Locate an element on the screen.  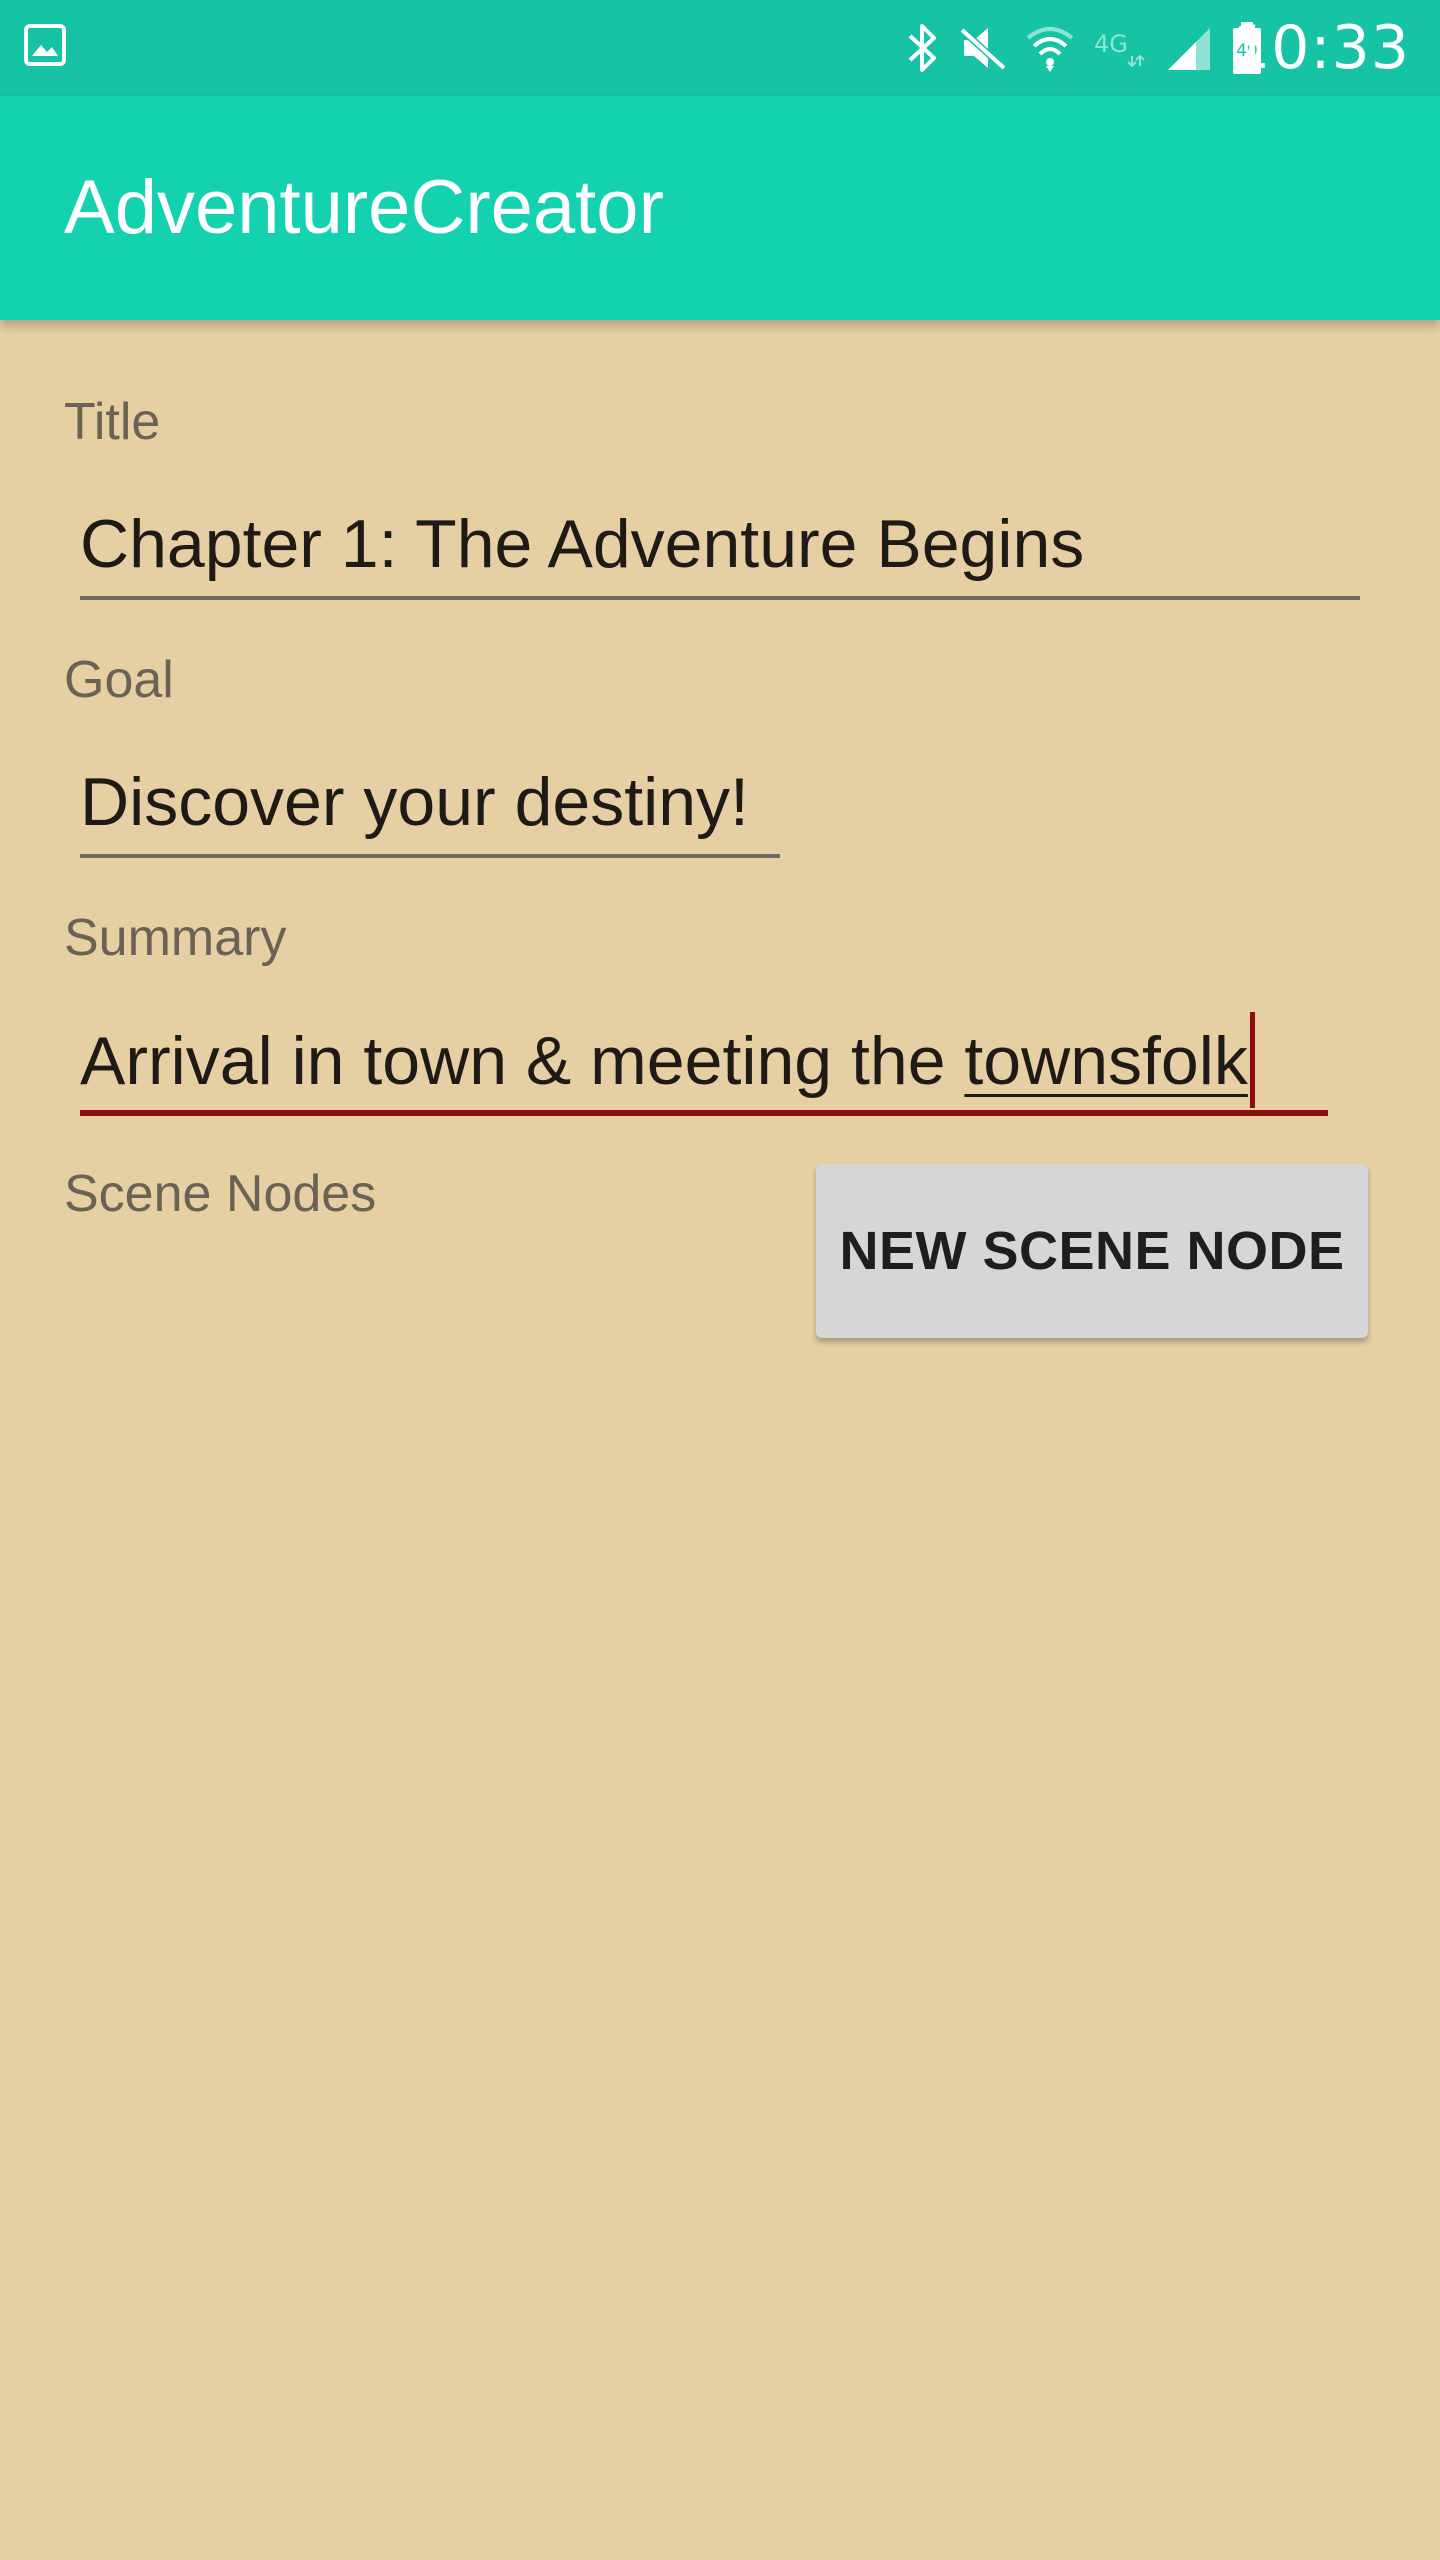
title-field: Chapter 1: The Adventure Begins is located at coordinates (720, 552).